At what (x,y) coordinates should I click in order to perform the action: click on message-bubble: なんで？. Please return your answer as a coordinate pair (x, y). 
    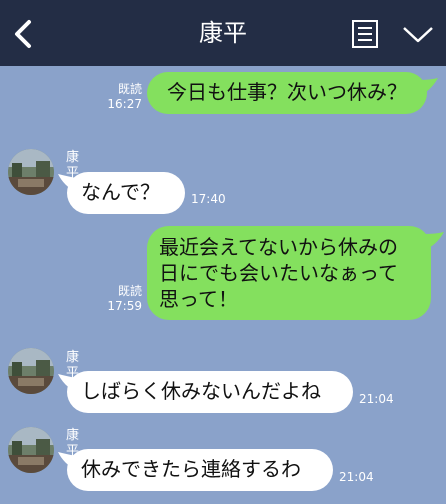
    Looking at the image, I should click on (126, 193).